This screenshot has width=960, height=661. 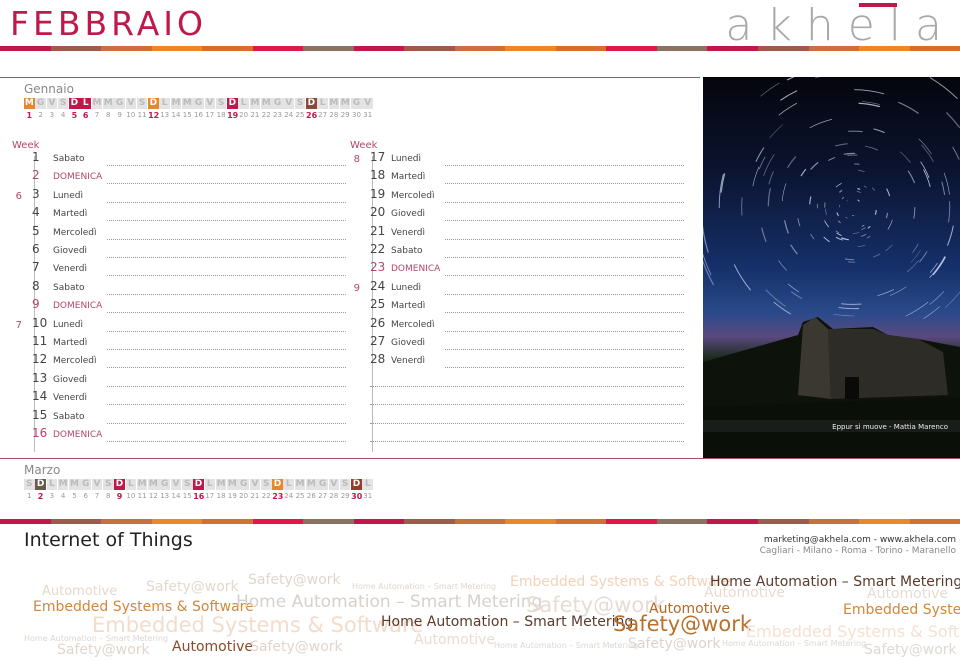 I want to click on day-row: 28 Venerdì, so click(x=520, y=361).